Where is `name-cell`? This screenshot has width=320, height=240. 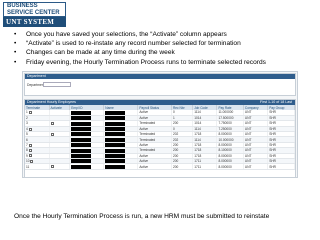
name-cell is located at coordinates (121, 166).